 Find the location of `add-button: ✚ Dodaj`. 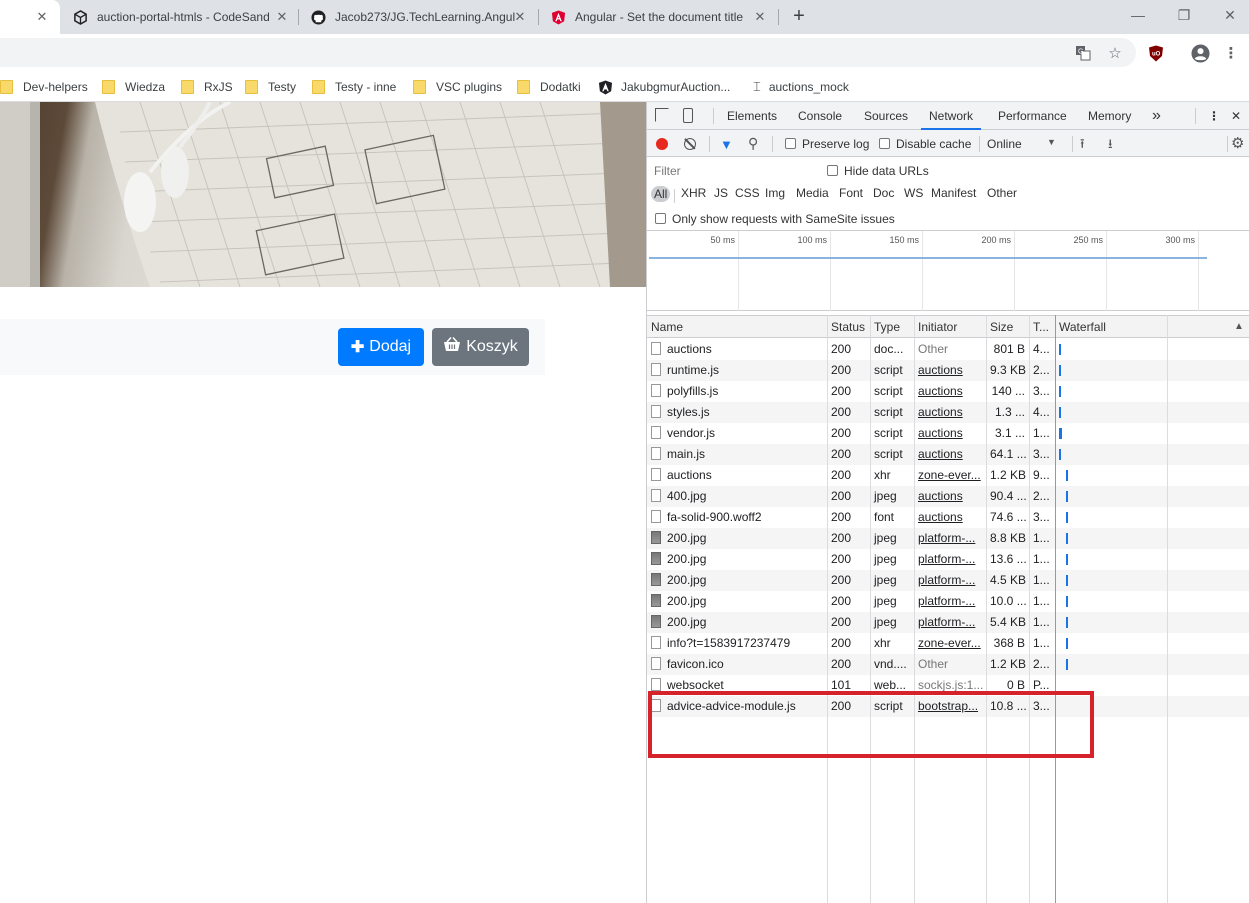

add-button: ✚ Dodaj is located at coordinates (381, 347).